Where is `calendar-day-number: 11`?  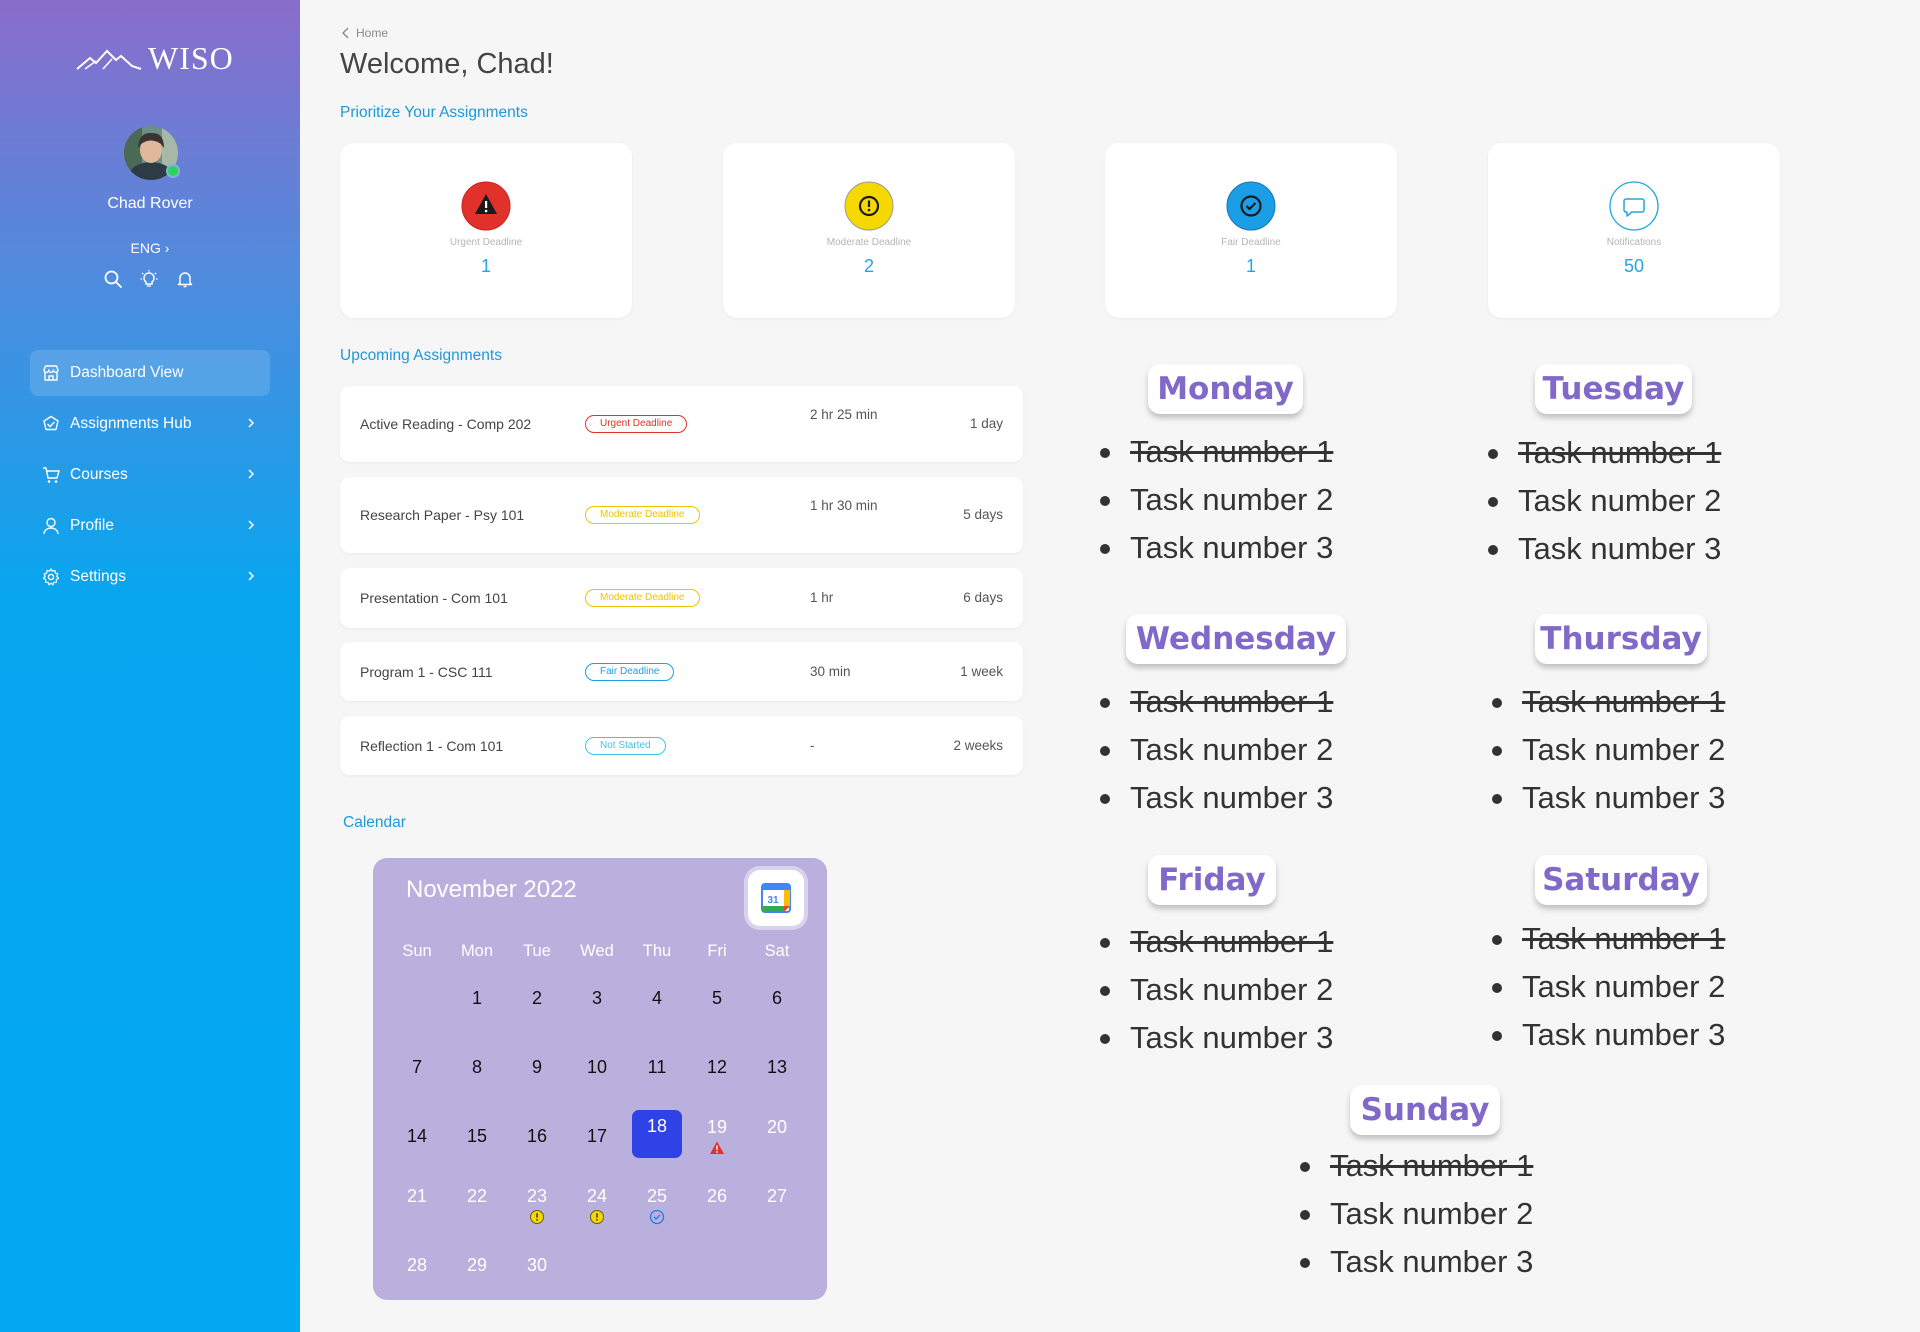 calendar-day-number: 11 is located at coordinates (657, 1067).